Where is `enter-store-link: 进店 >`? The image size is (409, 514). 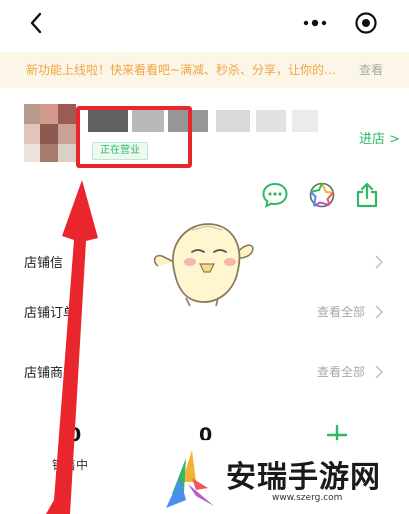
enter-store-link: 进店 > is located at coordinates (379, 137).